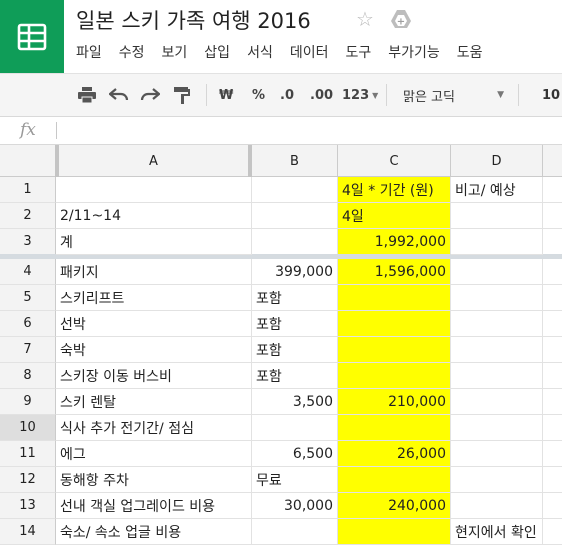 The image size is (562, 548). What do you see at coordinates (28, 350) in the screenshot?
I see `row-header: 7` at bounding box center [28, 350].